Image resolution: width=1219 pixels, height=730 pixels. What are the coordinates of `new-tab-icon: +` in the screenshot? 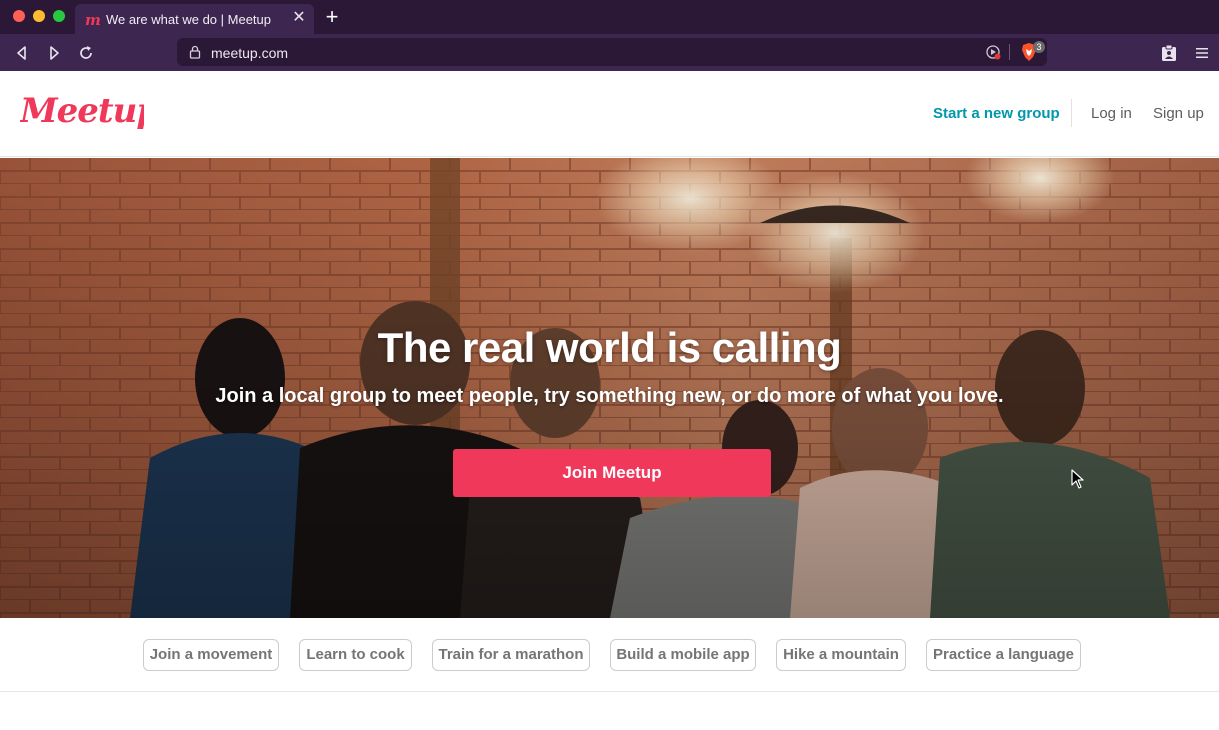 It's located at (332, 17).